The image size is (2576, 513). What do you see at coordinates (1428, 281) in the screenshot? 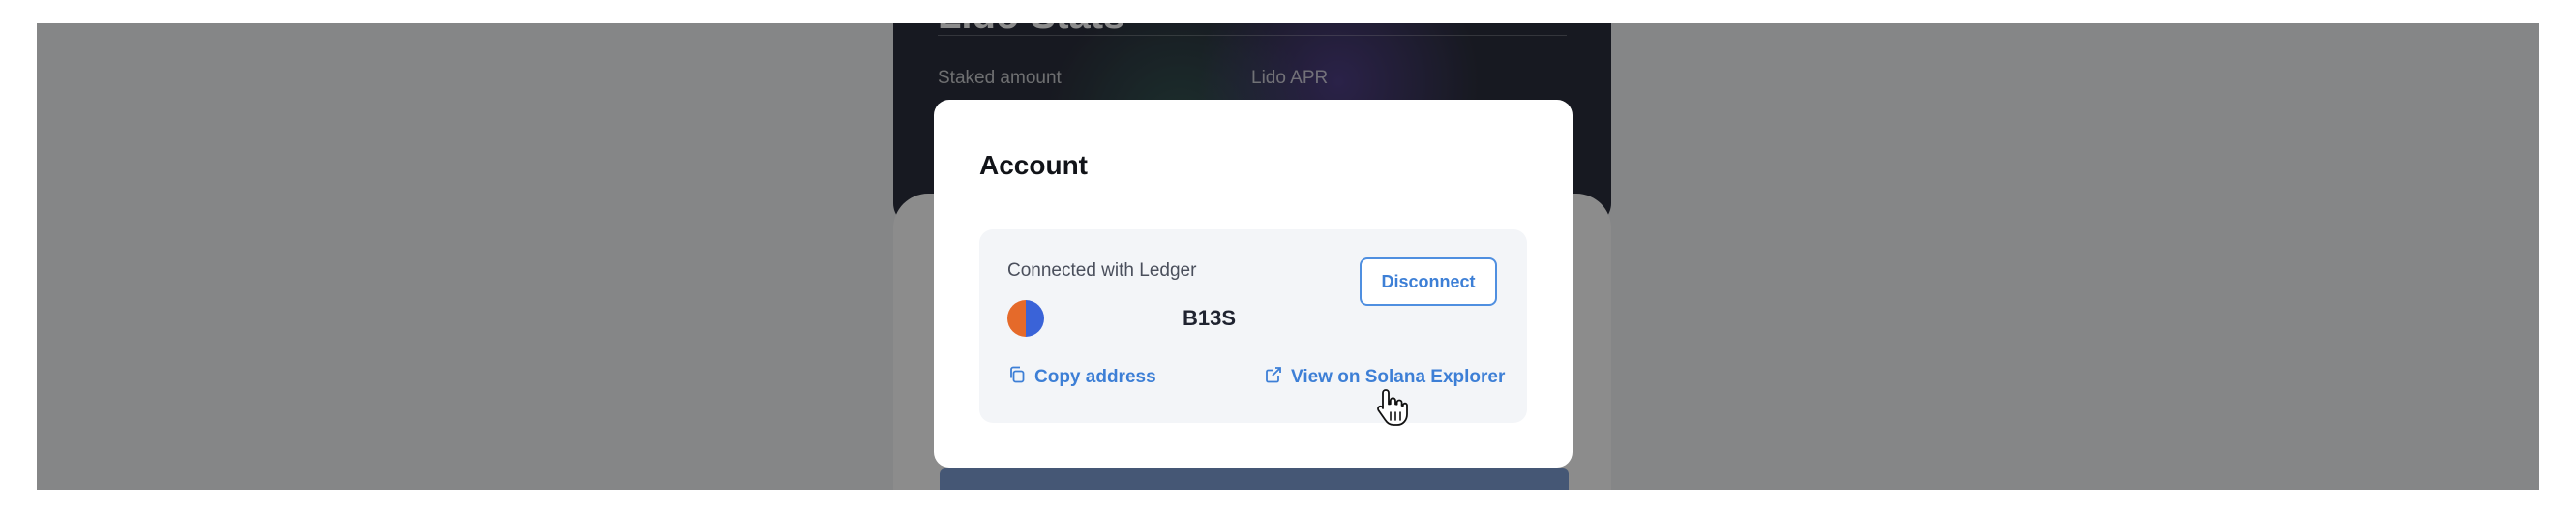
I see `disconnect-button: Disconnect` at bounding box center [1428, 281].